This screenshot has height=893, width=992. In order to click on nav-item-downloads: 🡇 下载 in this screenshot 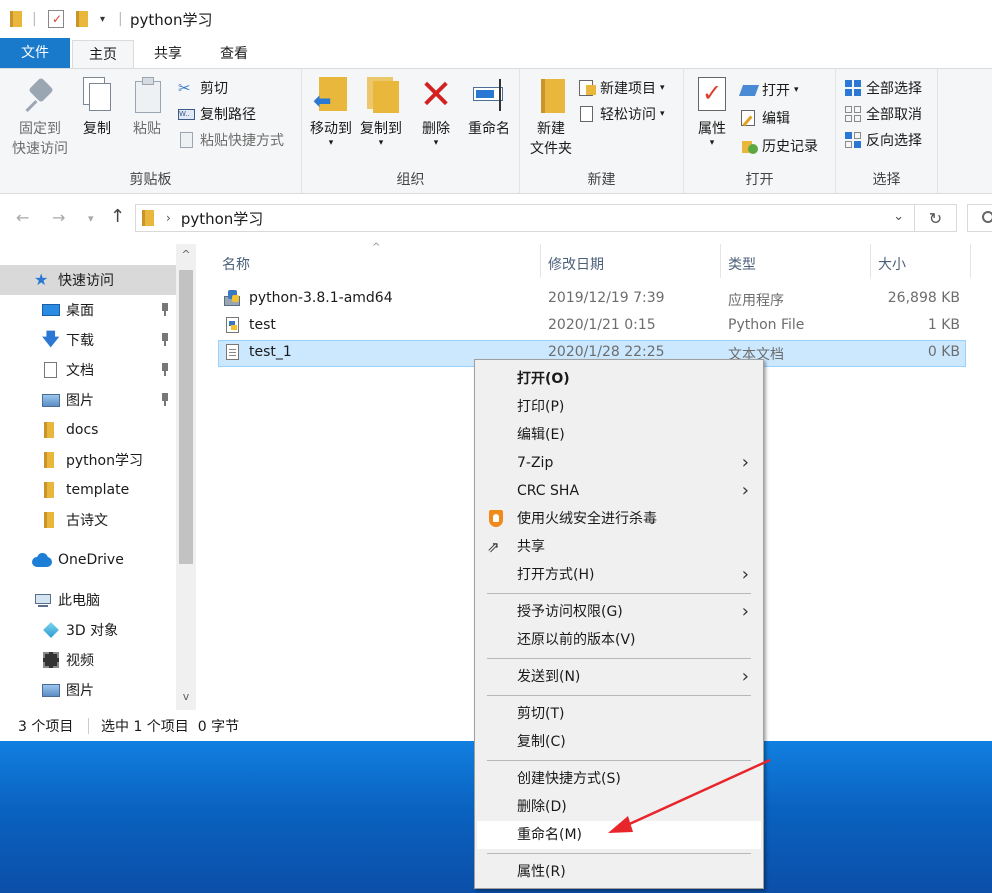, I will do `click(88, 340)`.